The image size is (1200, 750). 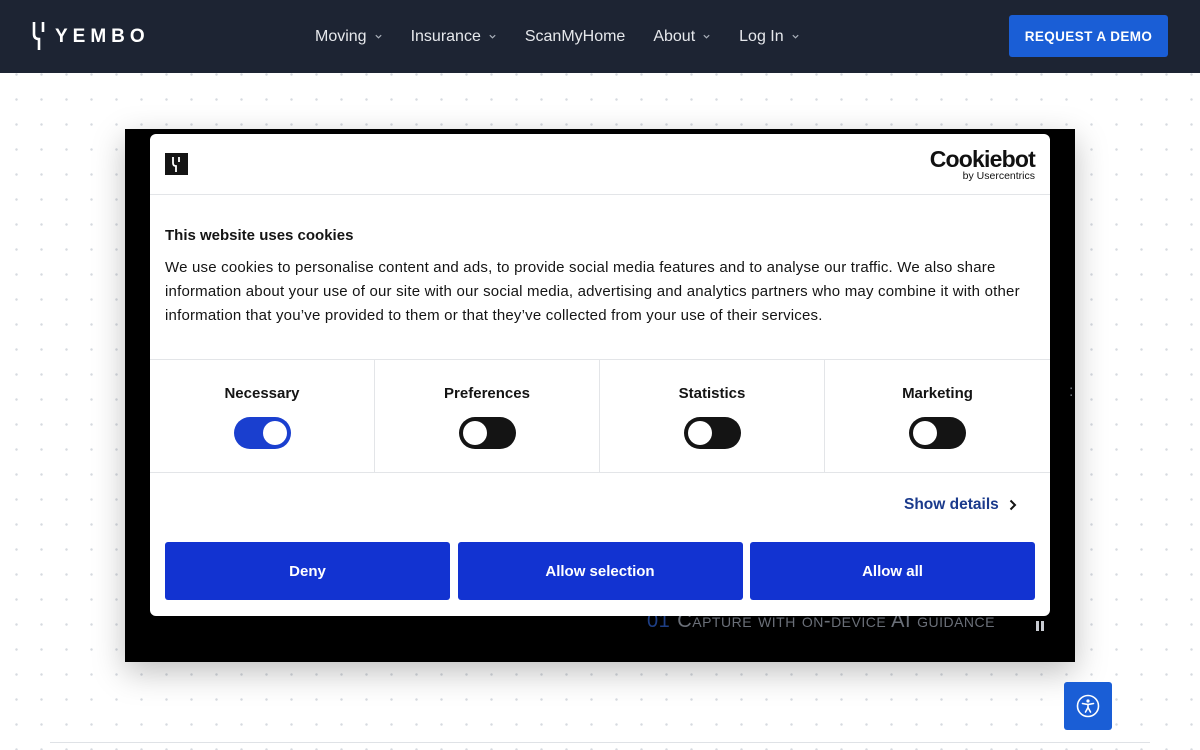 What do you see at coordinates (259, 235) in the screenshot?
I see `cookie-dialog-title: This website uses cookies` at bounding box center [259, 235].